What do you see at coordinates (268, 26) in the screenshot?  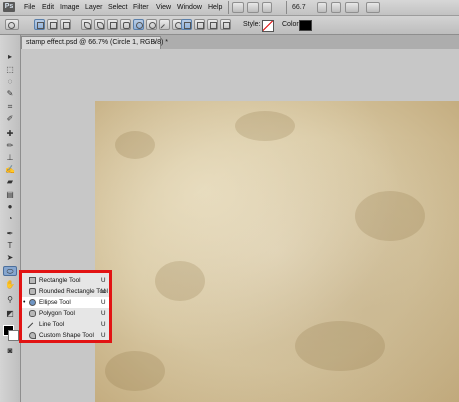 I see `style-picker` at bounding box center [268, 26].